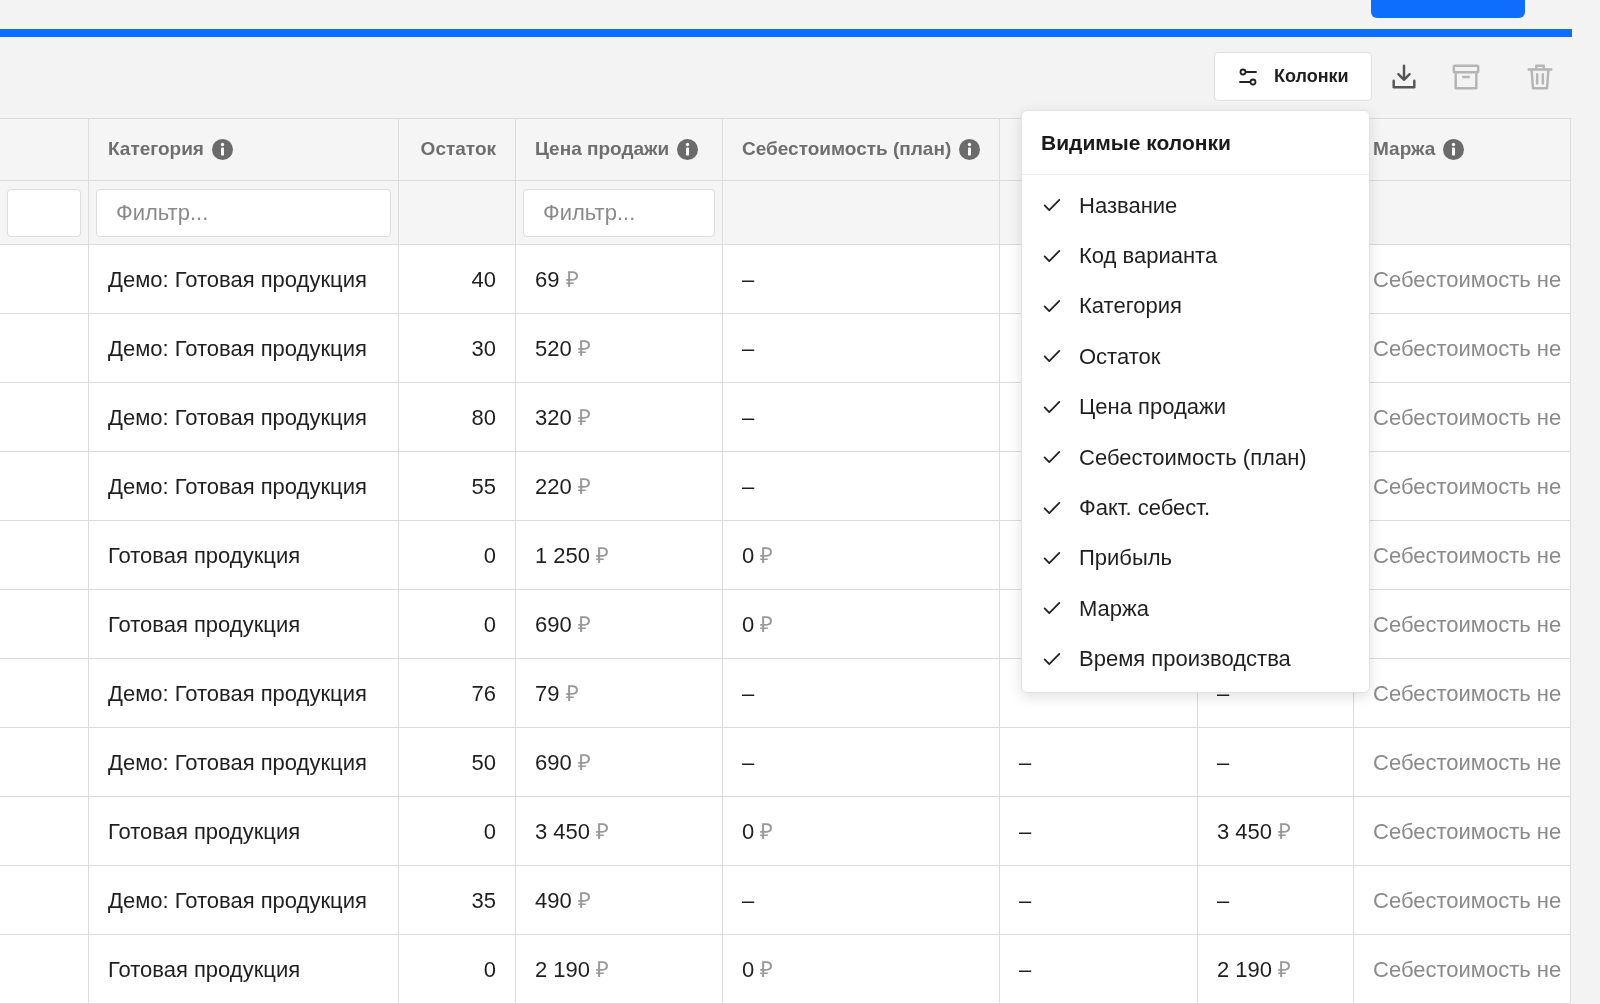 The height and width of the screenshot is (1004, 1600). What do you see at coordinates (44, 212) in the screenshot?
I see `filter-field` at bounding box center [44, 212].